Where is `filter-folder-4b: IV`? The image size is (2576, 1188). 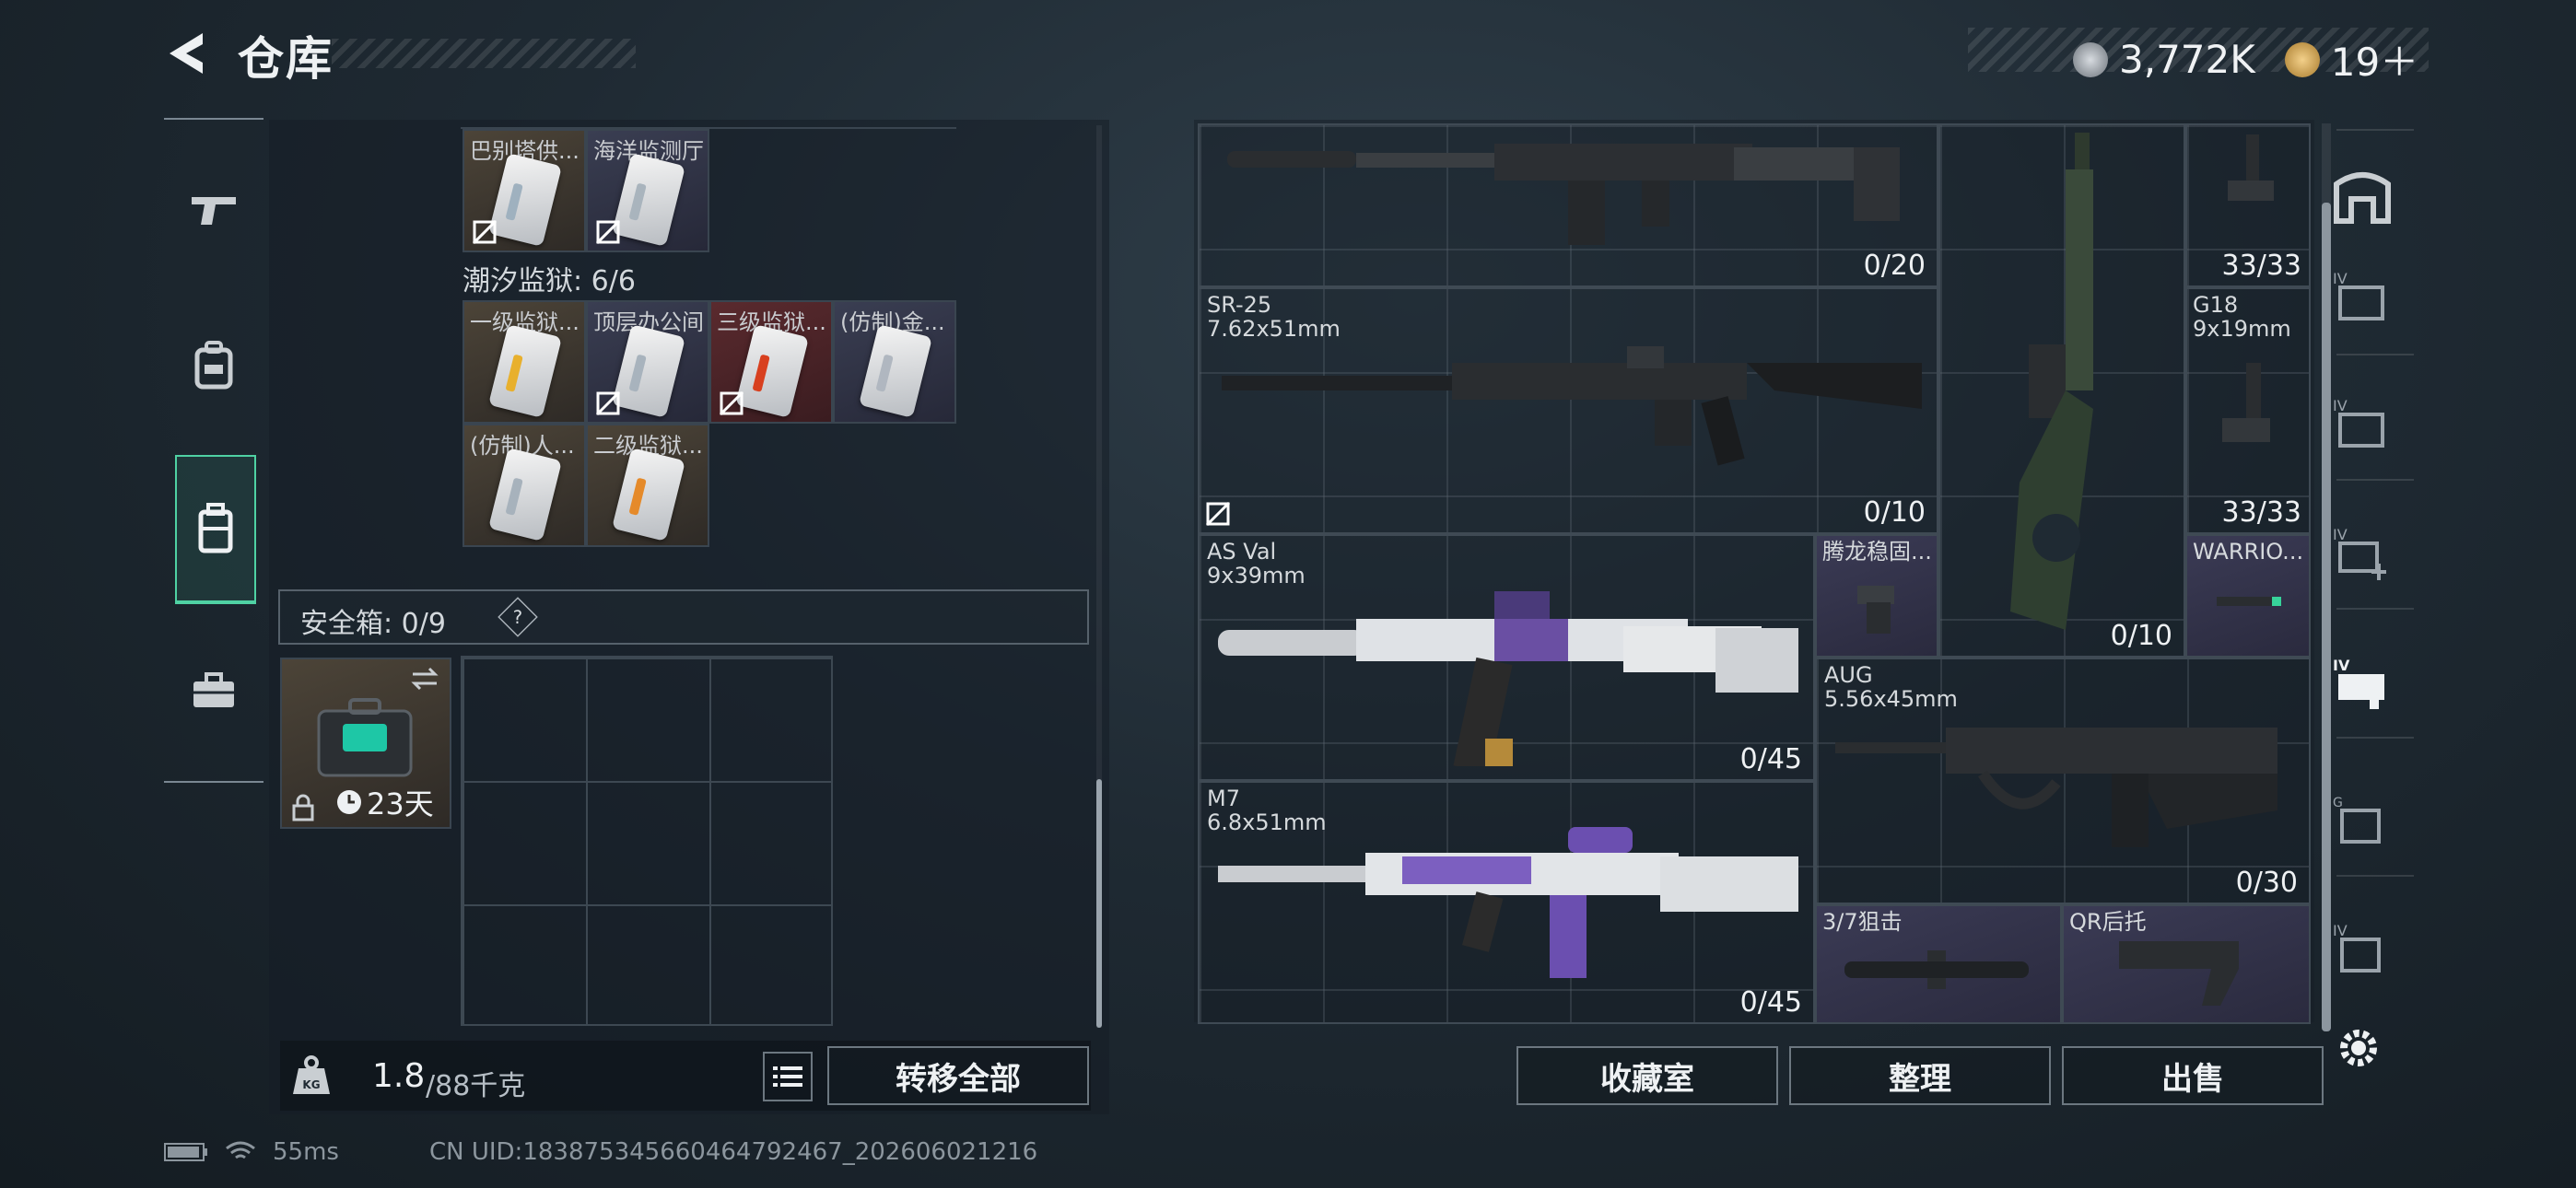 filter-folder-4b: IV is located at coordinates (2362, 423).